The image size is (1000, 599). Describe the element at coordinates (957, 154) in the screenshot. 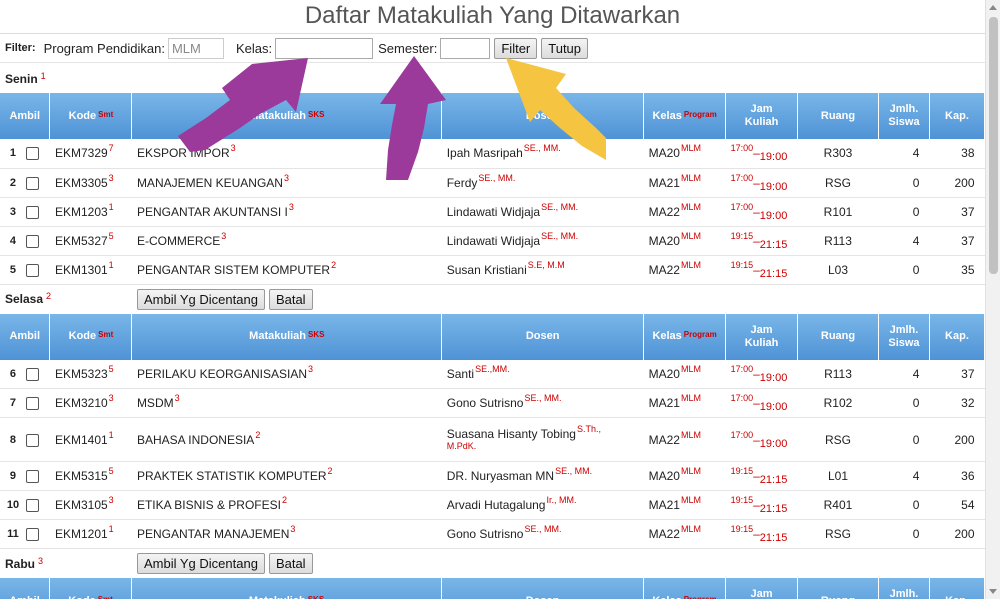

I see `capacity-cell: 38` at that location.